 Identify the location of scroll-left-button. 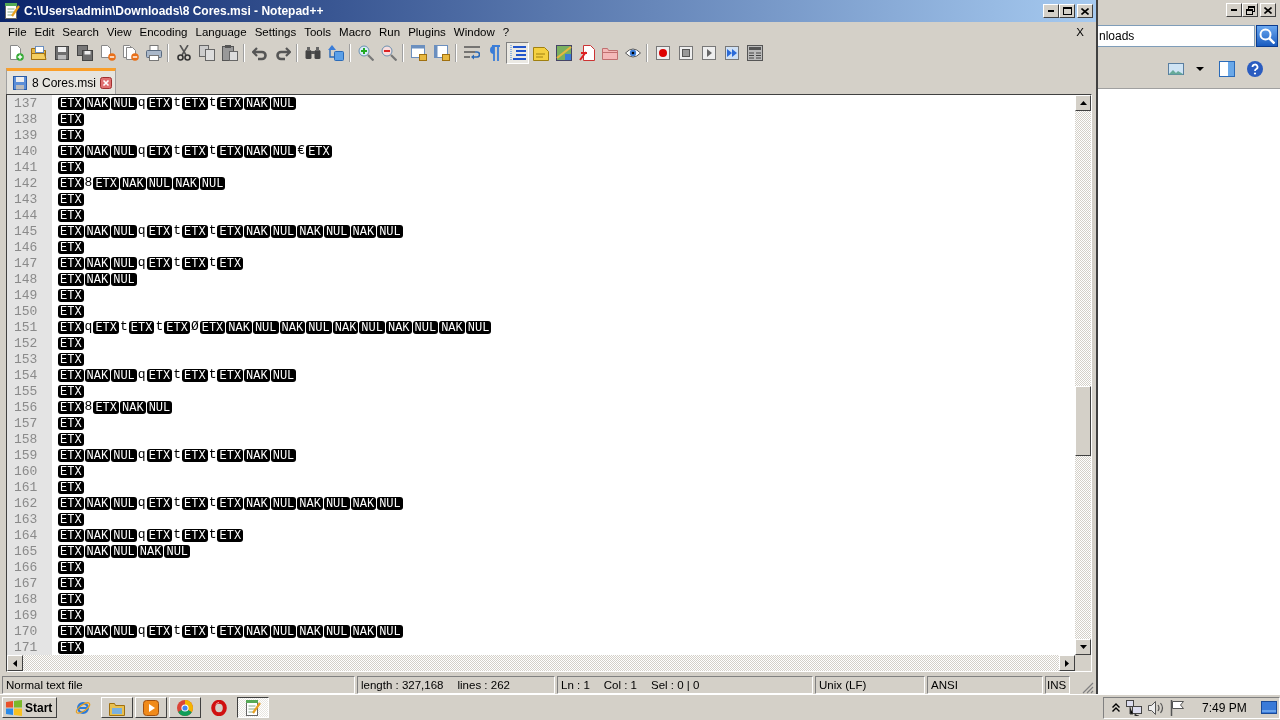
(15, 663).